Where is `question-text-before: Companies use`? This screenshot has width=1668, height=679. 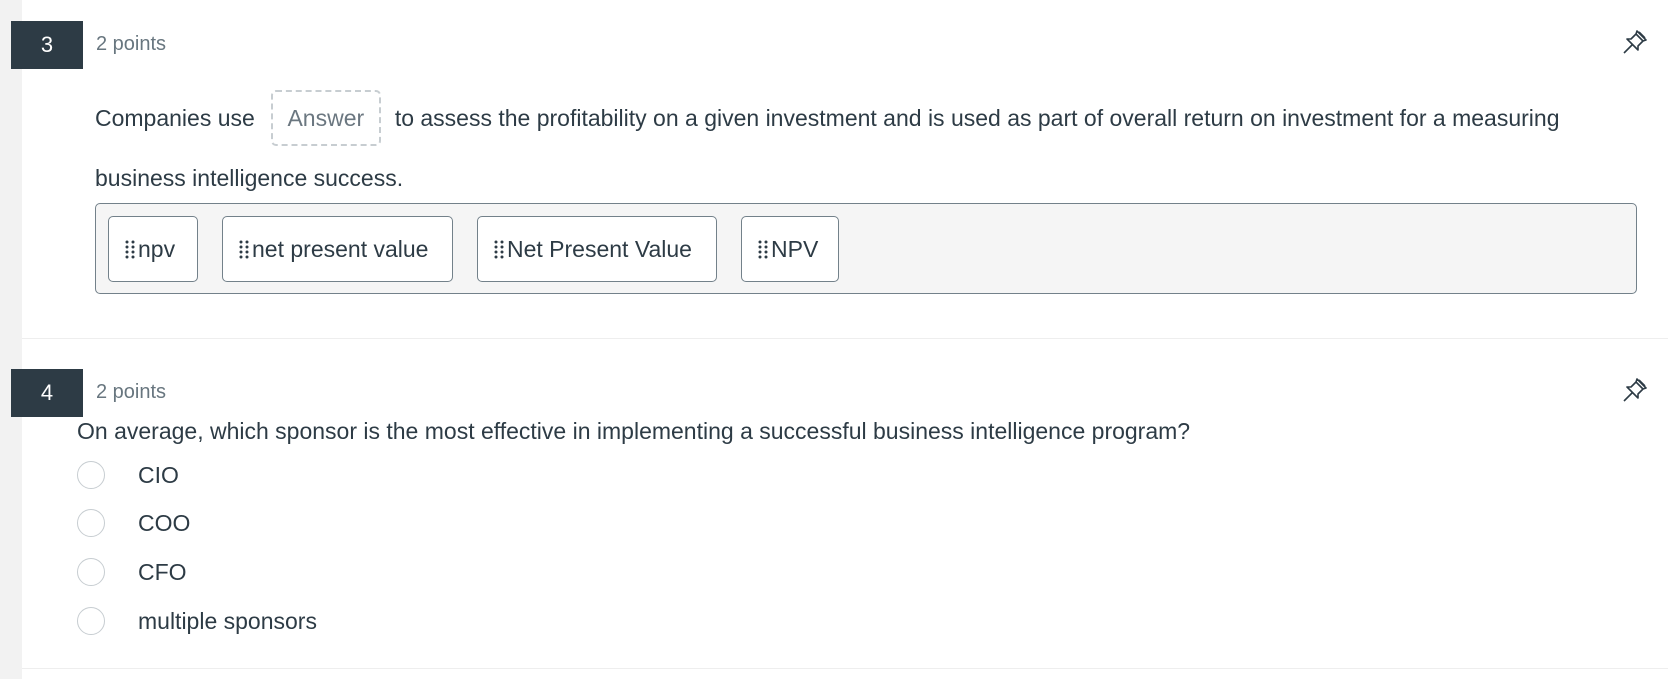 question-text-before: Companies use is located at coordinates (175, 118).